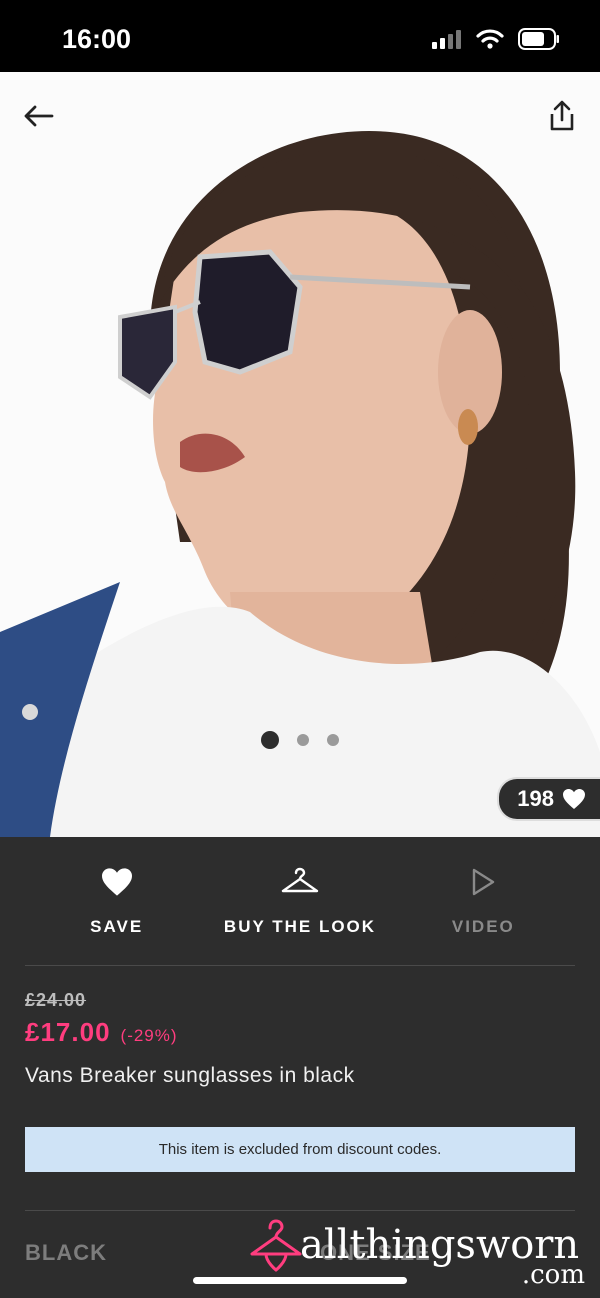 The image size is (600, 1298). I want to click on save-label: SAVE, so click(117, 926).